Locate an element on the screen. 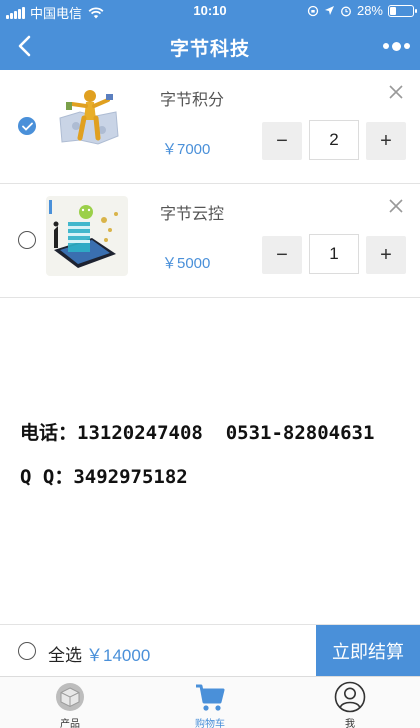 This screenshot has height=728, width=420. select-all-checkbox is located at coordinates (27, 651).